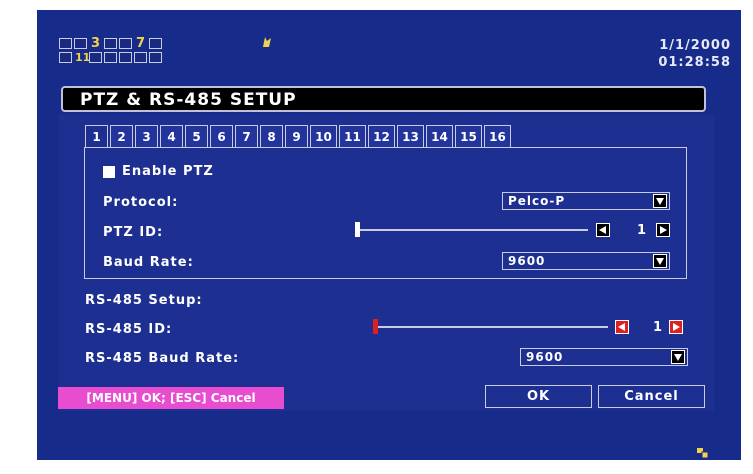 This screenshot has height=474, width=753. Describe the element at coordinates (703, 451) in the screenshot. I see `multi-window-icon` at that location.